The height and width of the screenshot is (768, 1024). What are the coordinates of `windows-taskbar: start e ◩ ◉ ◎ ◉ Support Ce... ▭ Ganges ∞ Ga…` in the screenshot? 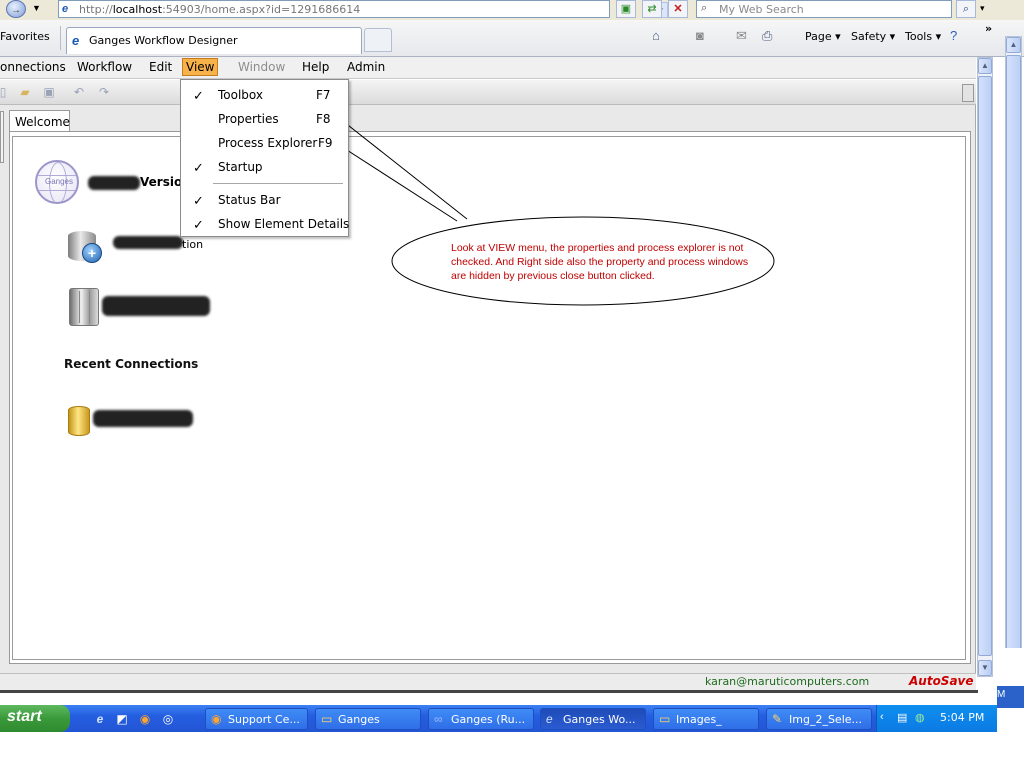 It's located at (498, 718).